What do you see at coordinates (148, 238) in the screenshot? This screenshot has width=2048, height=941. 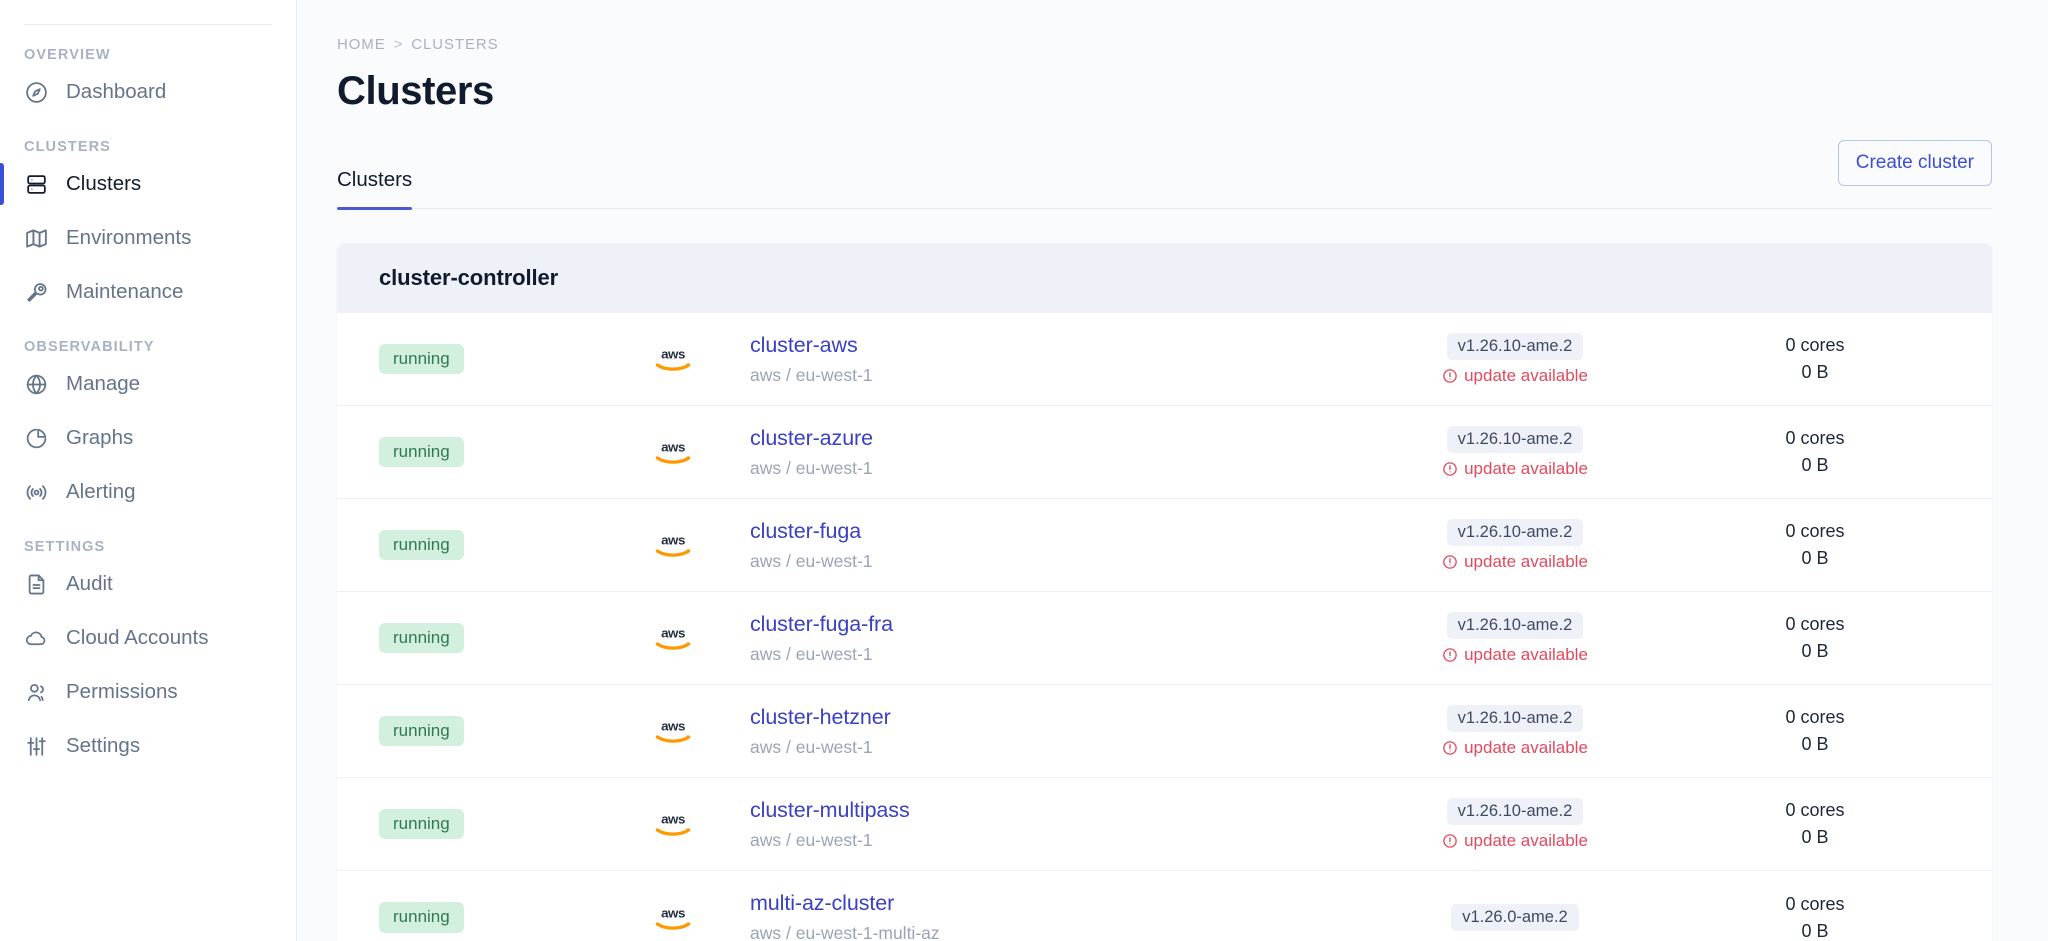 I see `sidebar-item-environments: Environments` at bounding box center [148, 238].